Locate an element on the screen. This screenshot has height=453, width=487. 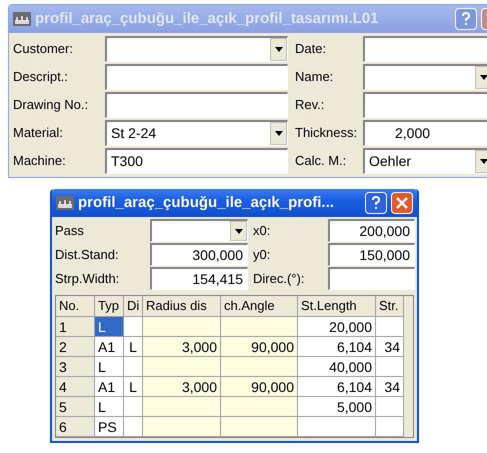
input-field: 2,000 is located at coordinates (425, 133).